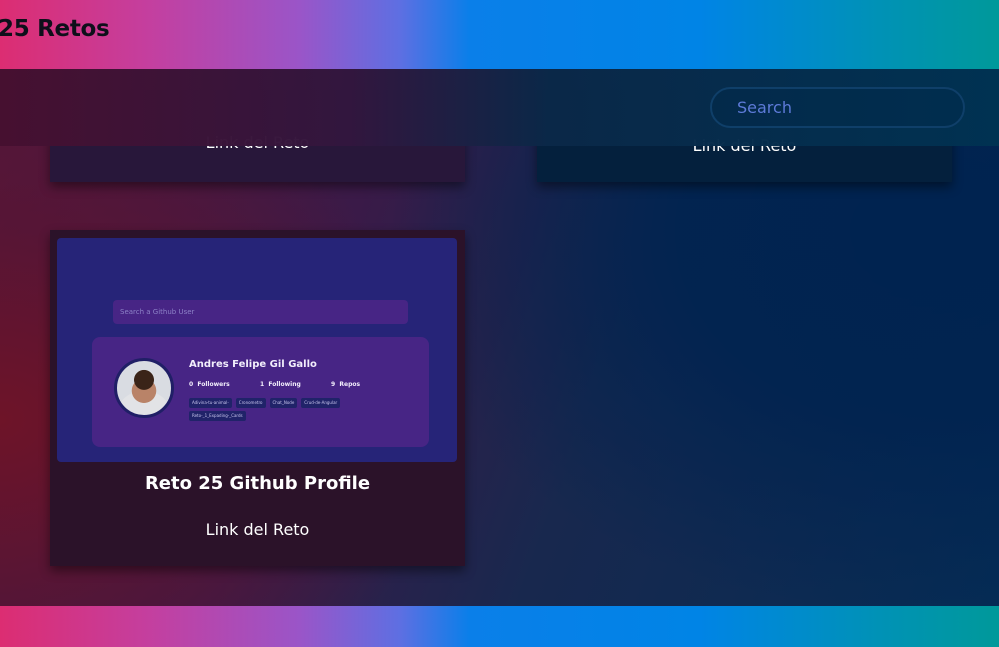 The image size is (999, 647). Describe the element at coordinates (253, 364) in the screenshot. I see `preview-user-name: Andres Felipe Gil Gallo` at that location.